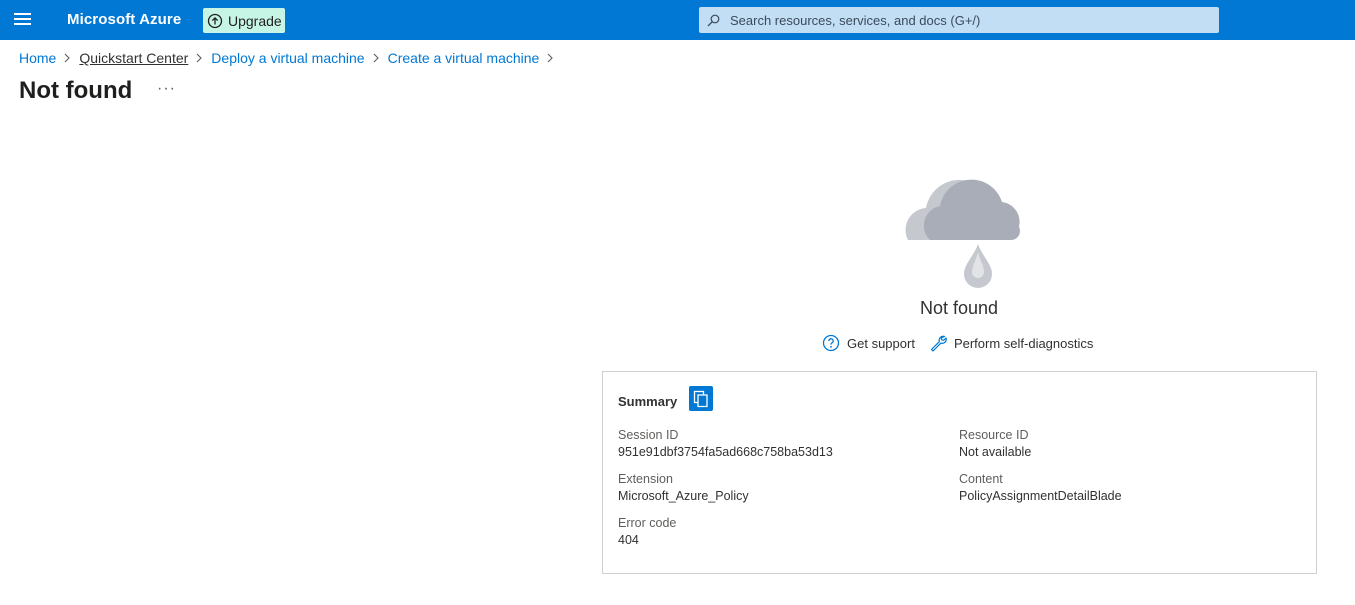 This screenshot has height=605, width=1355. Describe the element at coordinates (133, 58) in the screenshot. I see `breadcrumb-quickstart-center: Quickstart Center` at that location.